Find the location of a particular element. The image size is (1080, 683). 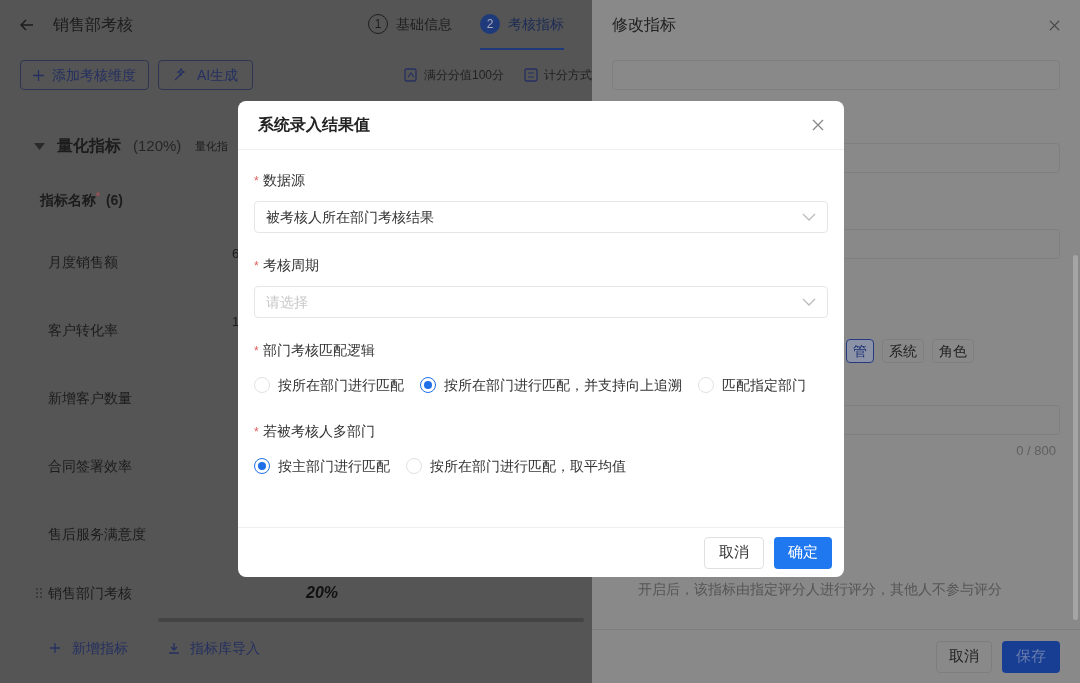

calculator-icon is located at coordinates (531, 75).